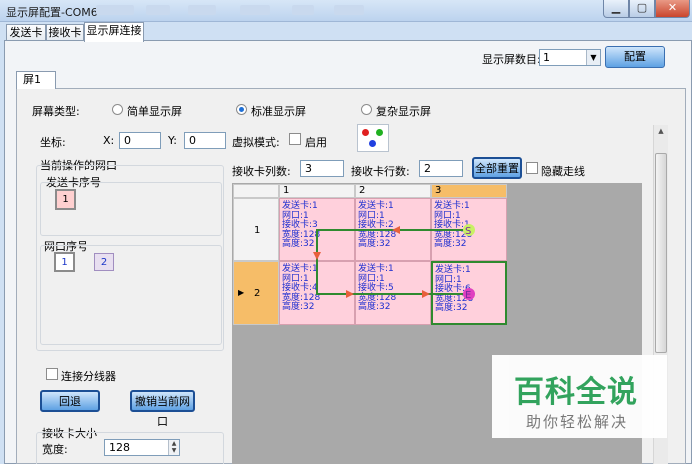 The height and width of the screenshot is (464, 692). I want to click on tab-screen-1: 屏1, so click(36, 80).